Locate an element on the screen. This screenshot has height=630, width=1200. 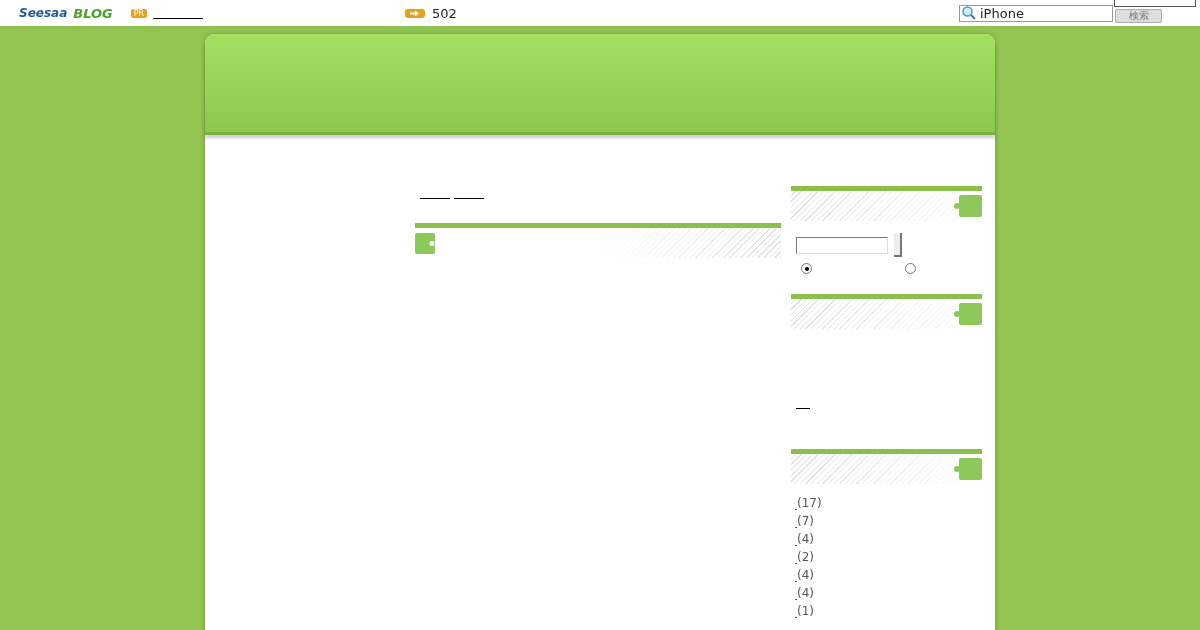
input-field is located at coordinates (842, 245).